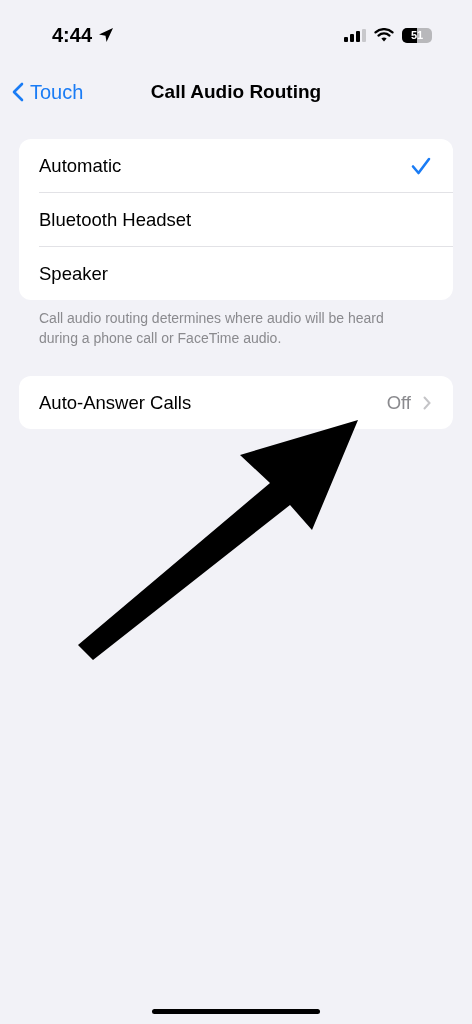  Describe the element at coordinates (421, 165) in the screenshot. I see `checkmark-icon` at that location.